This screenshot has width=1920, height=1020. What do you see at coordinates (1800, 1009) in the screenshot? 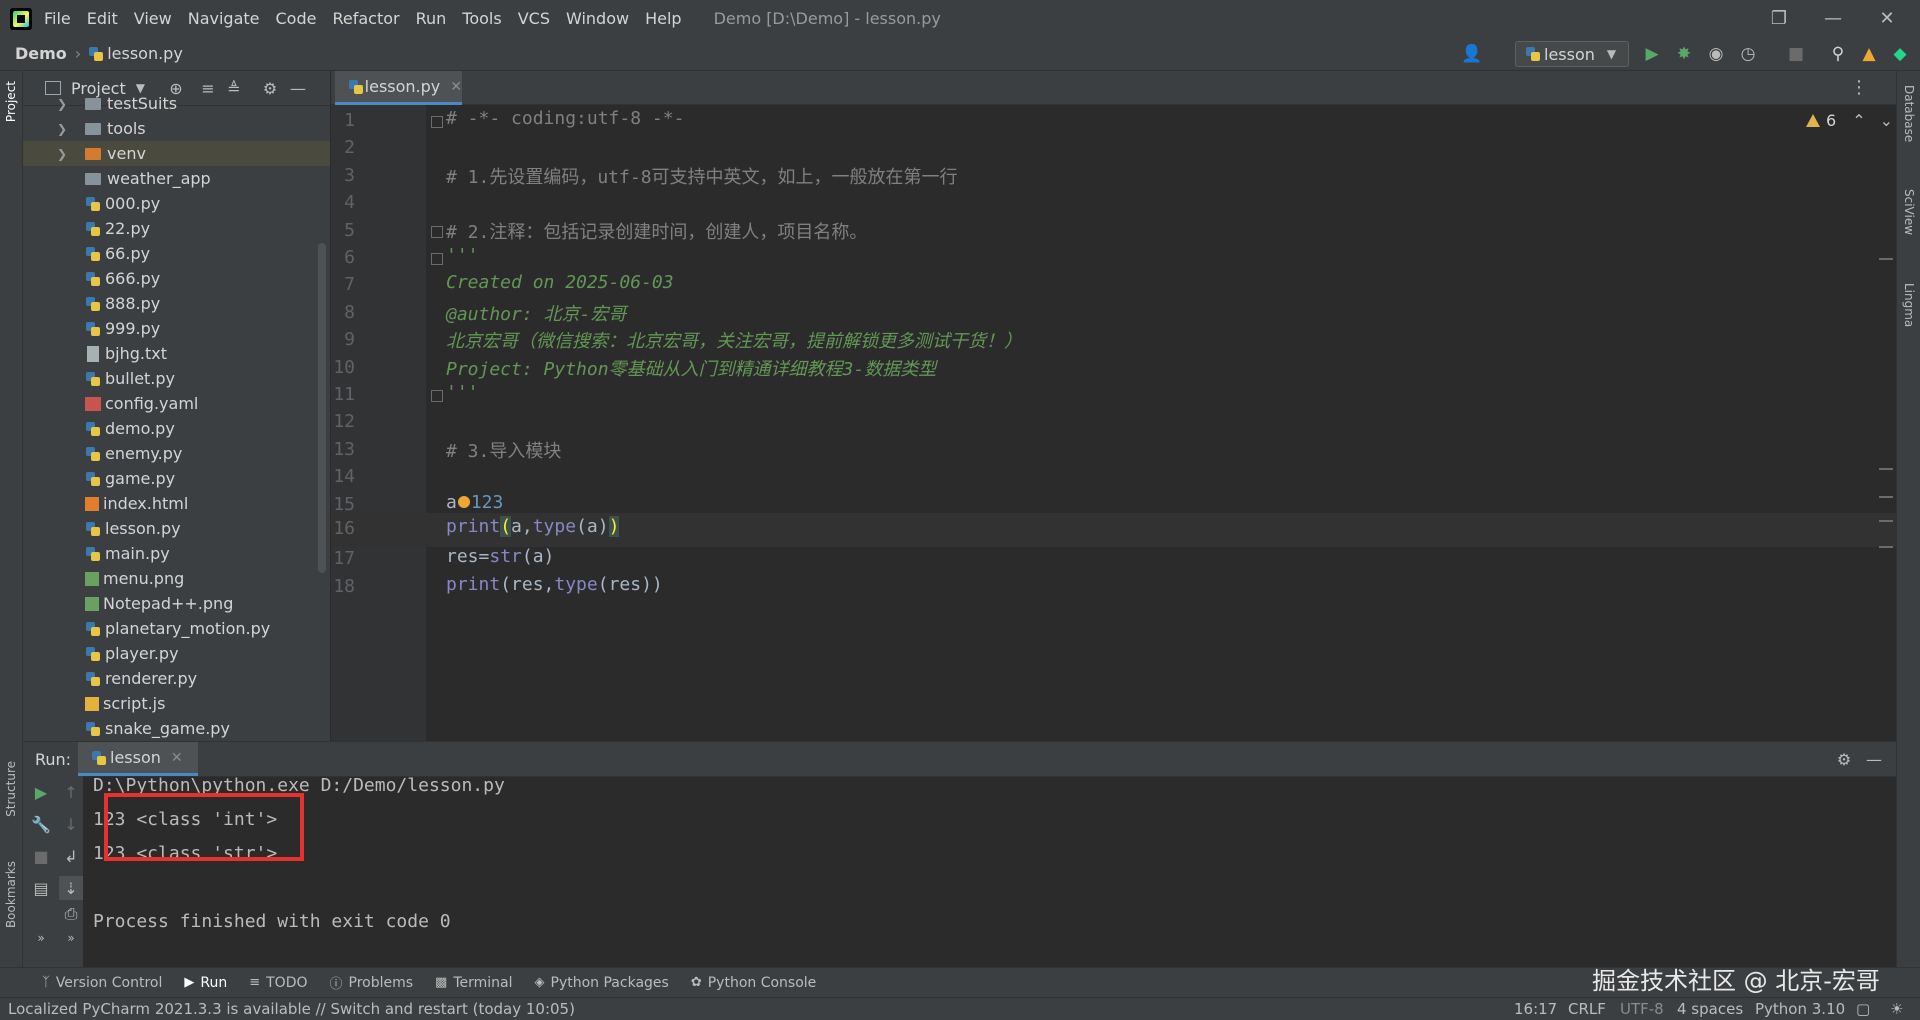
I see `python-interpreter: Python 3.10` at bounding box center [1800, 1009].